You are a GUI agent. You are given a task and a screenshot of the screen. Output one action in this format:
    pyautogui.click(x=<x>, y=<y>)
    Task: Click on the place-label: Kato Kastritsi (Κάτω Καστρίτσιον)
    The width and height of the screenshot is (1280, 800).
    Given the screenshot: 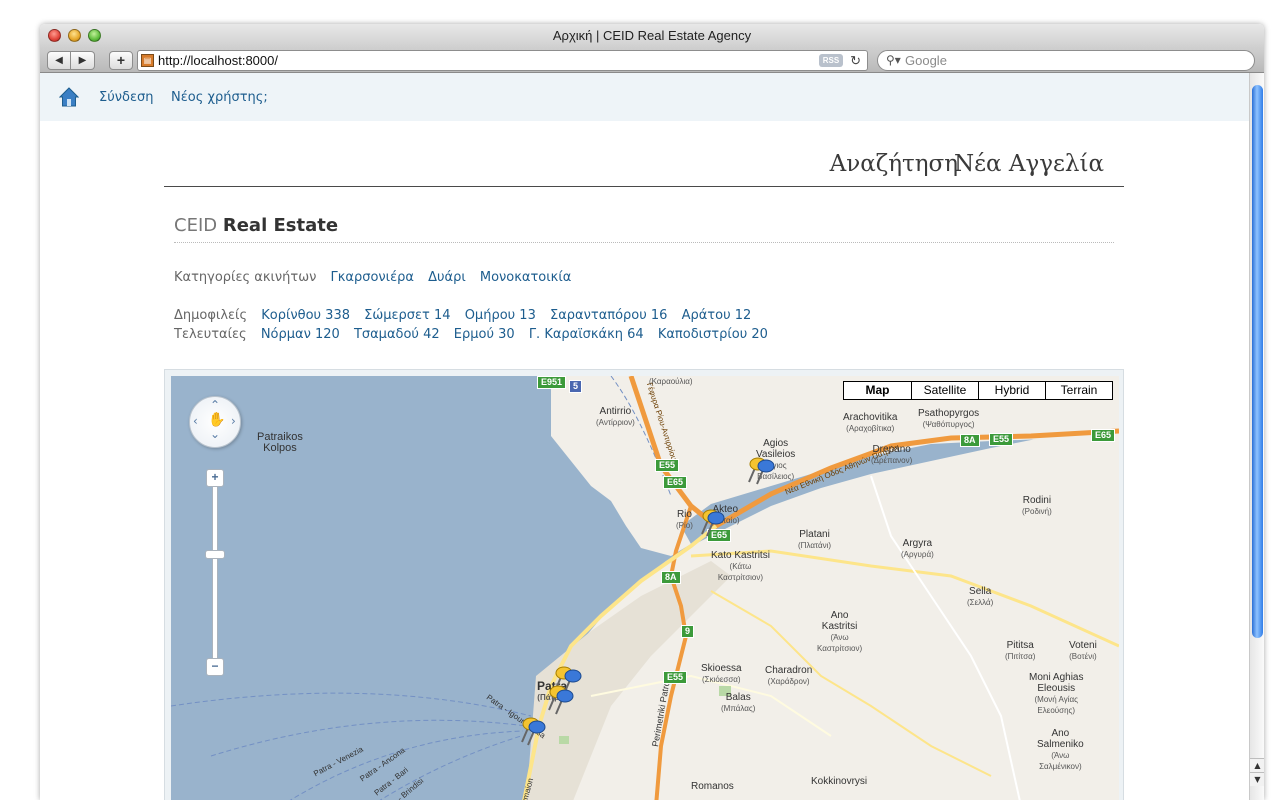 What is the action you would take?
    pyautogui.click(x=740, y=566)
    